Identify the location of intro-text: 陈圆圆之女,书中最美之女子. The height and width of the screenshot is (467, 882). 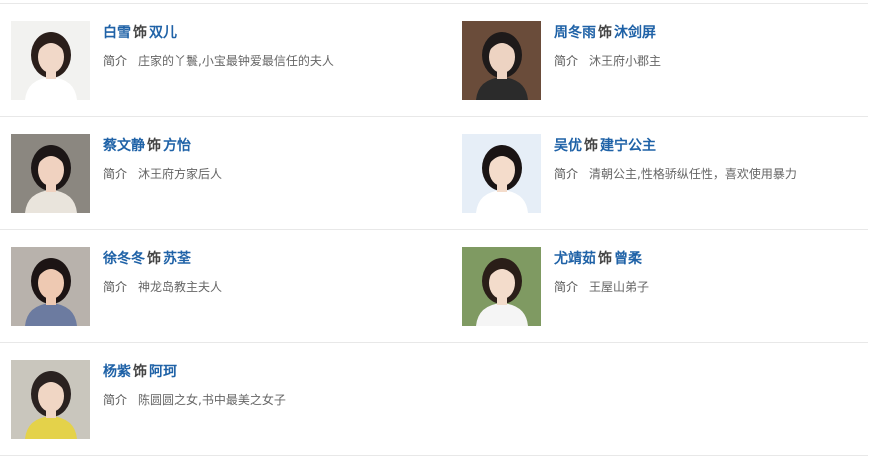
(212, 400).